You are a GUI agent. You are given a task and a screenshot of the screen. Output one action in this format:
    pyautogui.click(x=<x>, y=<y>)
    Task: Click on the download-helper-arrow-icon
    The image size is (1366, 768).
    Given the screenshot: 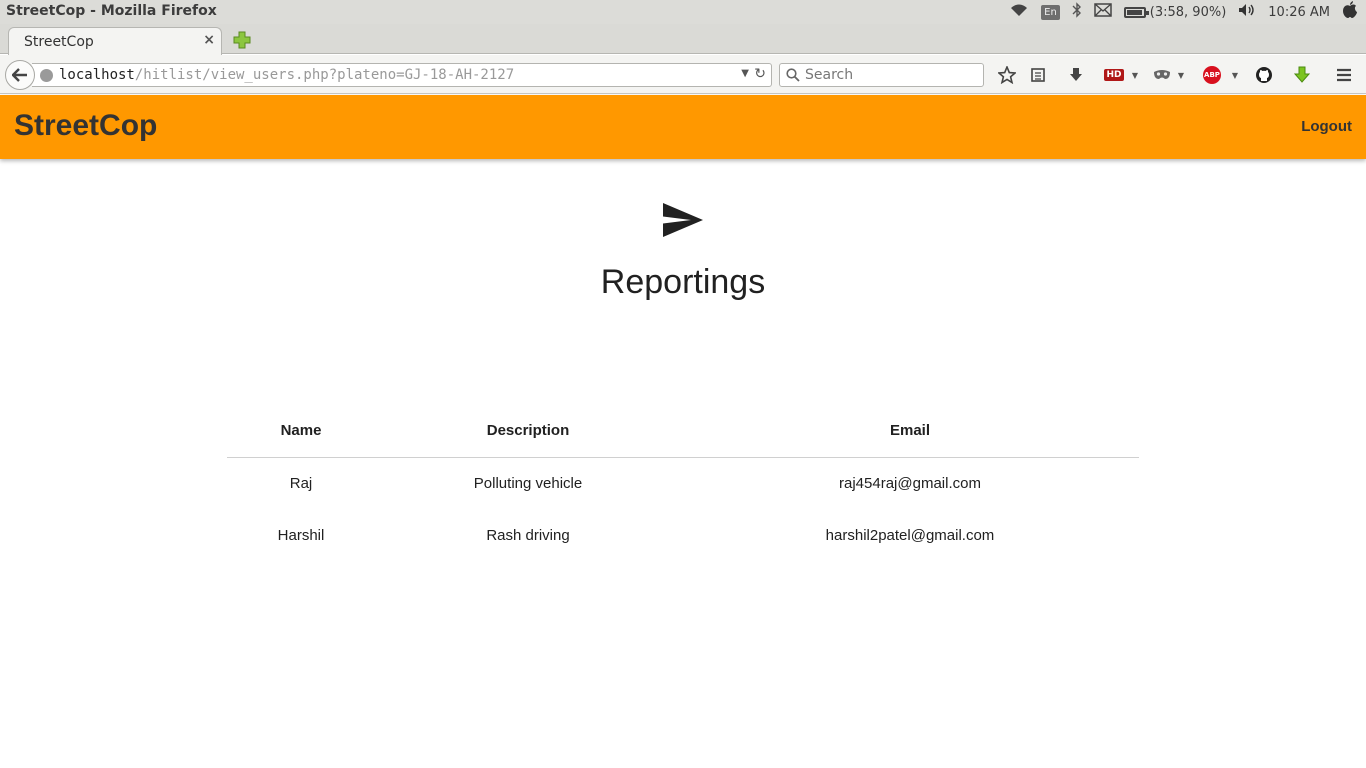 What is the action you would take?
    pyautogui.click(x=1302, y=75)
    